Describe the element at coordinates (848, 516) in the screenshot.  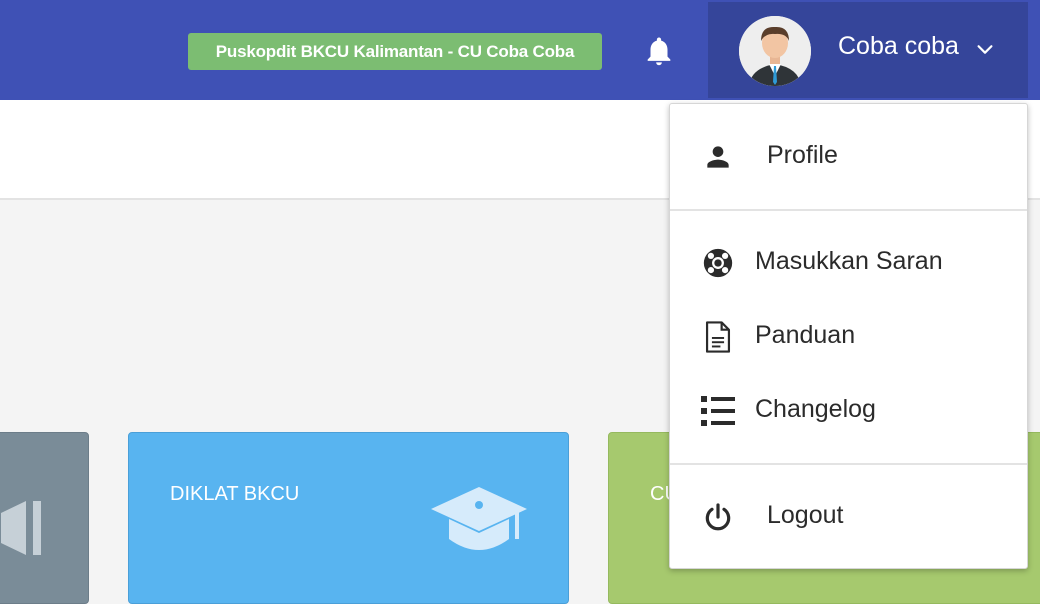
I see `menu-item-logout: Logout` at that location.